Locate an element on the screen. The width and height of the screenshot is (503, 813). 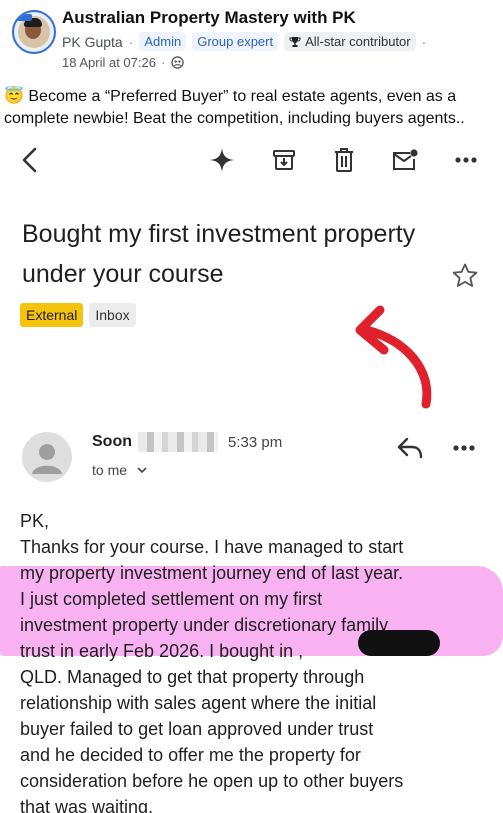
red-arrow is located at coordinates (393, 357).